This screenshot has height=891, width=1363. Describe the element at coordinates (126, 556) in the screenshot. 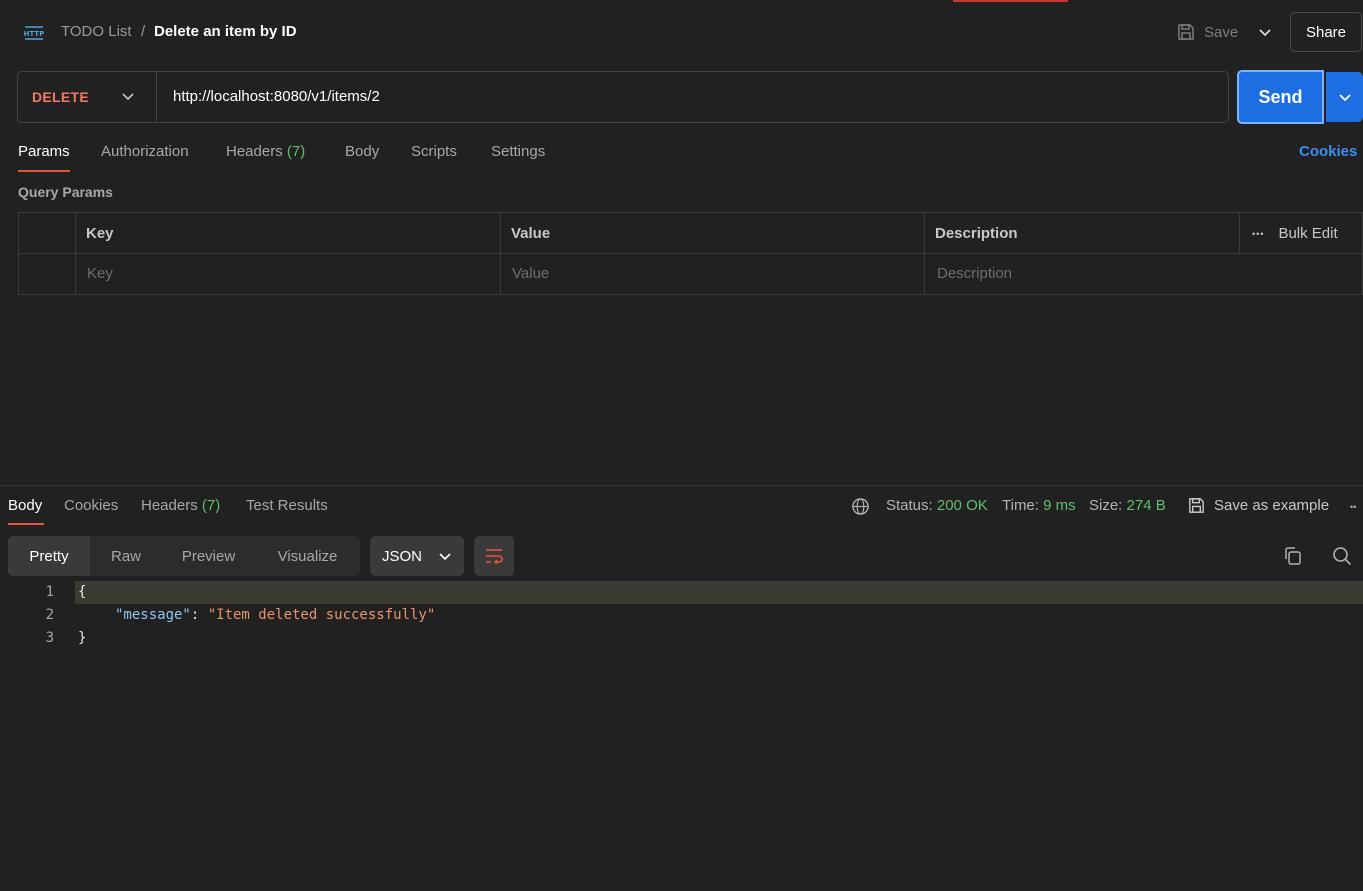

I see `format-raw: Raw` at that location.